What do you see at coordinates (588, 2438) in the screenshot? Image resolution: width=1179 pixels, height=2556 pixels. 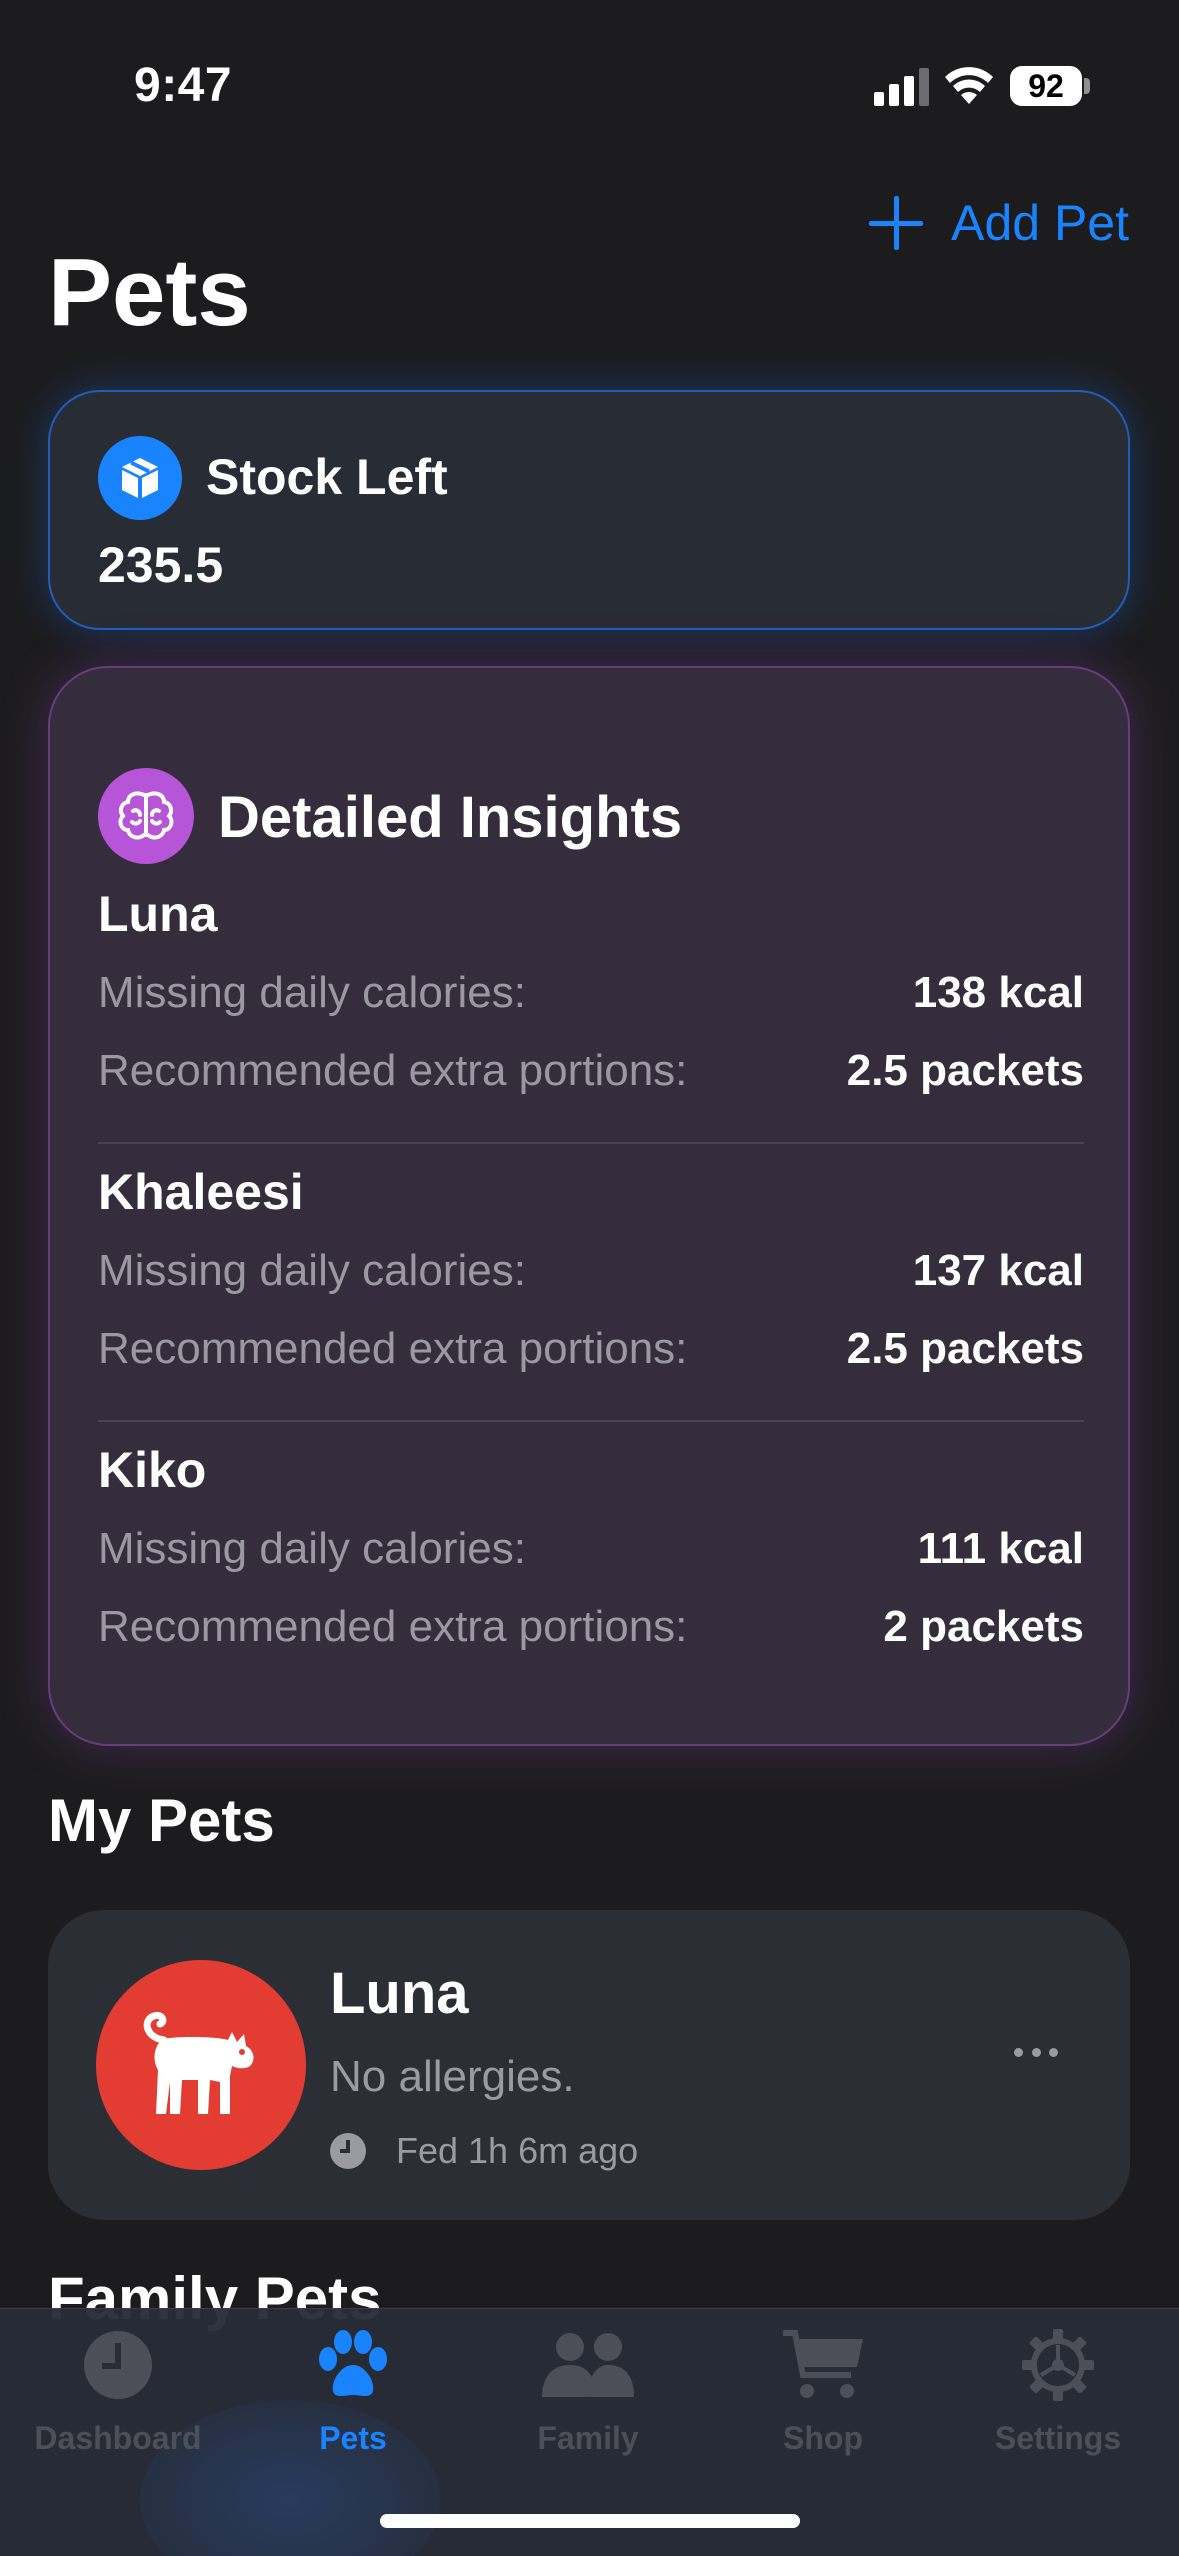 I see `tab-label: Family` at bounding box center [588, 2438].